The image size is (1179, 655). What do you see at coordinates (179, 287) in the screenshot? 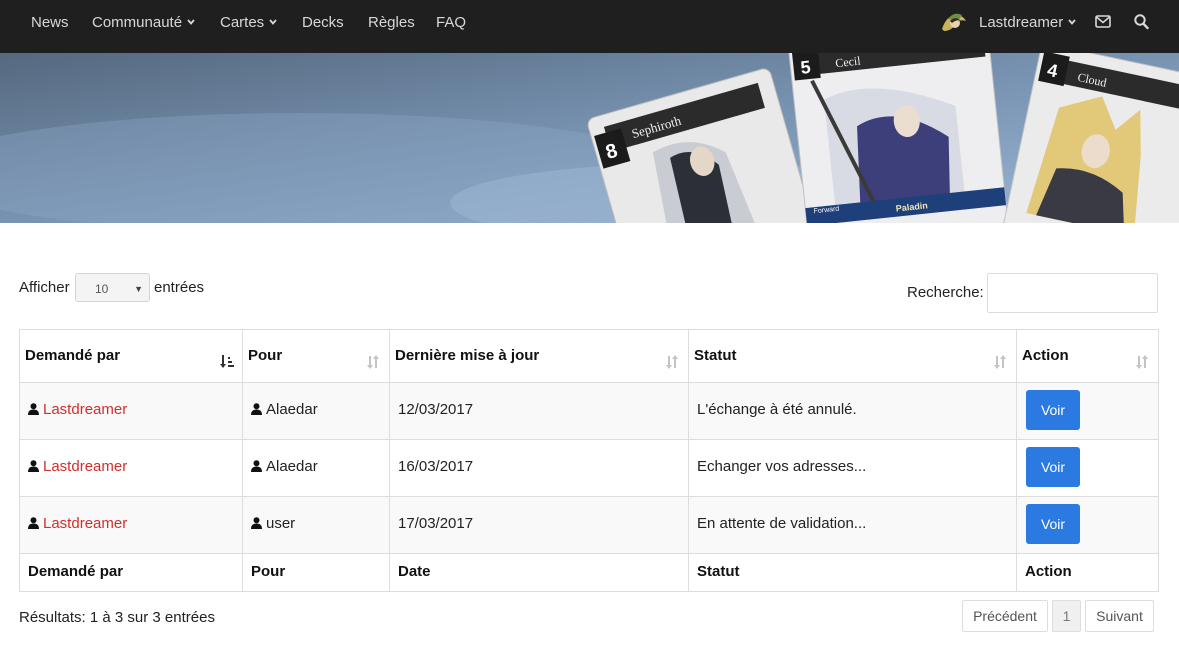
I see `entries-label: entrées` at bounding box center [179, 287].